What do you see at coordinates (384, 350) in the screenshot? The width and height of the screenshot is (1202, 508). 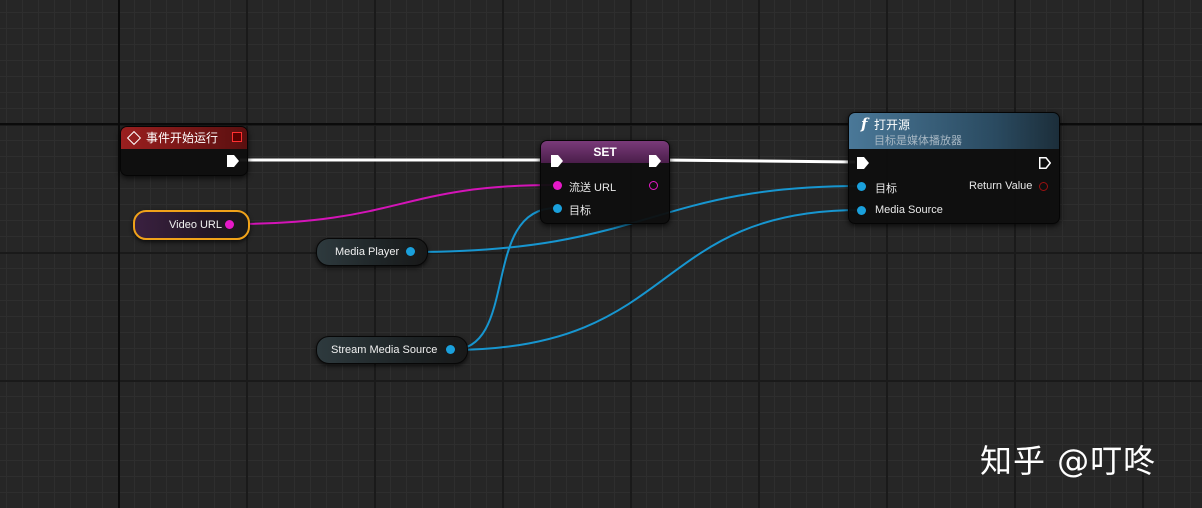 I see `stream-media-source-label: Stream Media Source` at bounding box center [384, 350].